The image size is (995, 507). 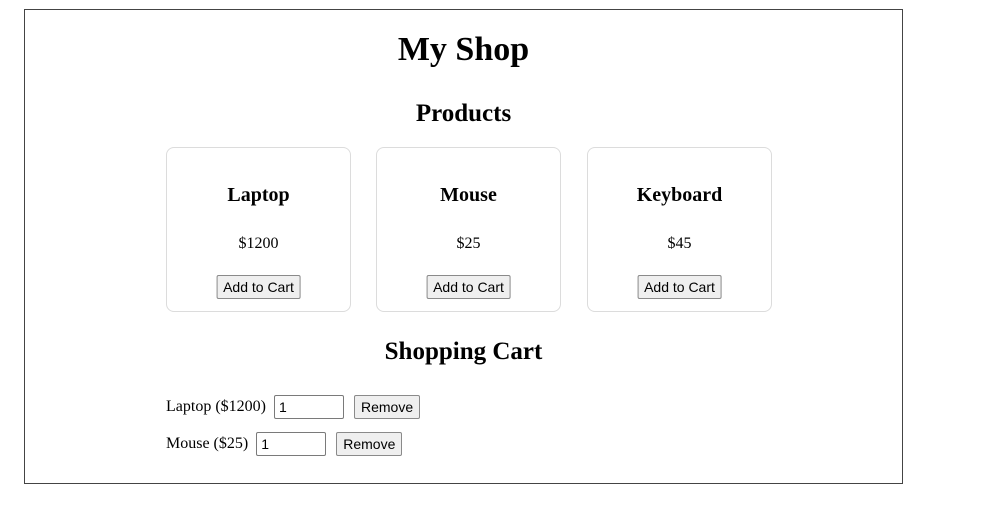 What do you see at coordinates (216, 406) in the screenshot?
I see `cart-item-label: Laptop ($1200)` at bounding box center [216, 406].